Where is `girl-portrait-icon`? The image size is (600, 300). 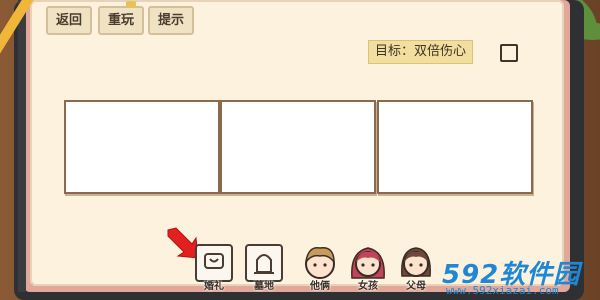
girl-portrait-icon is located at coordinates (368, 263).